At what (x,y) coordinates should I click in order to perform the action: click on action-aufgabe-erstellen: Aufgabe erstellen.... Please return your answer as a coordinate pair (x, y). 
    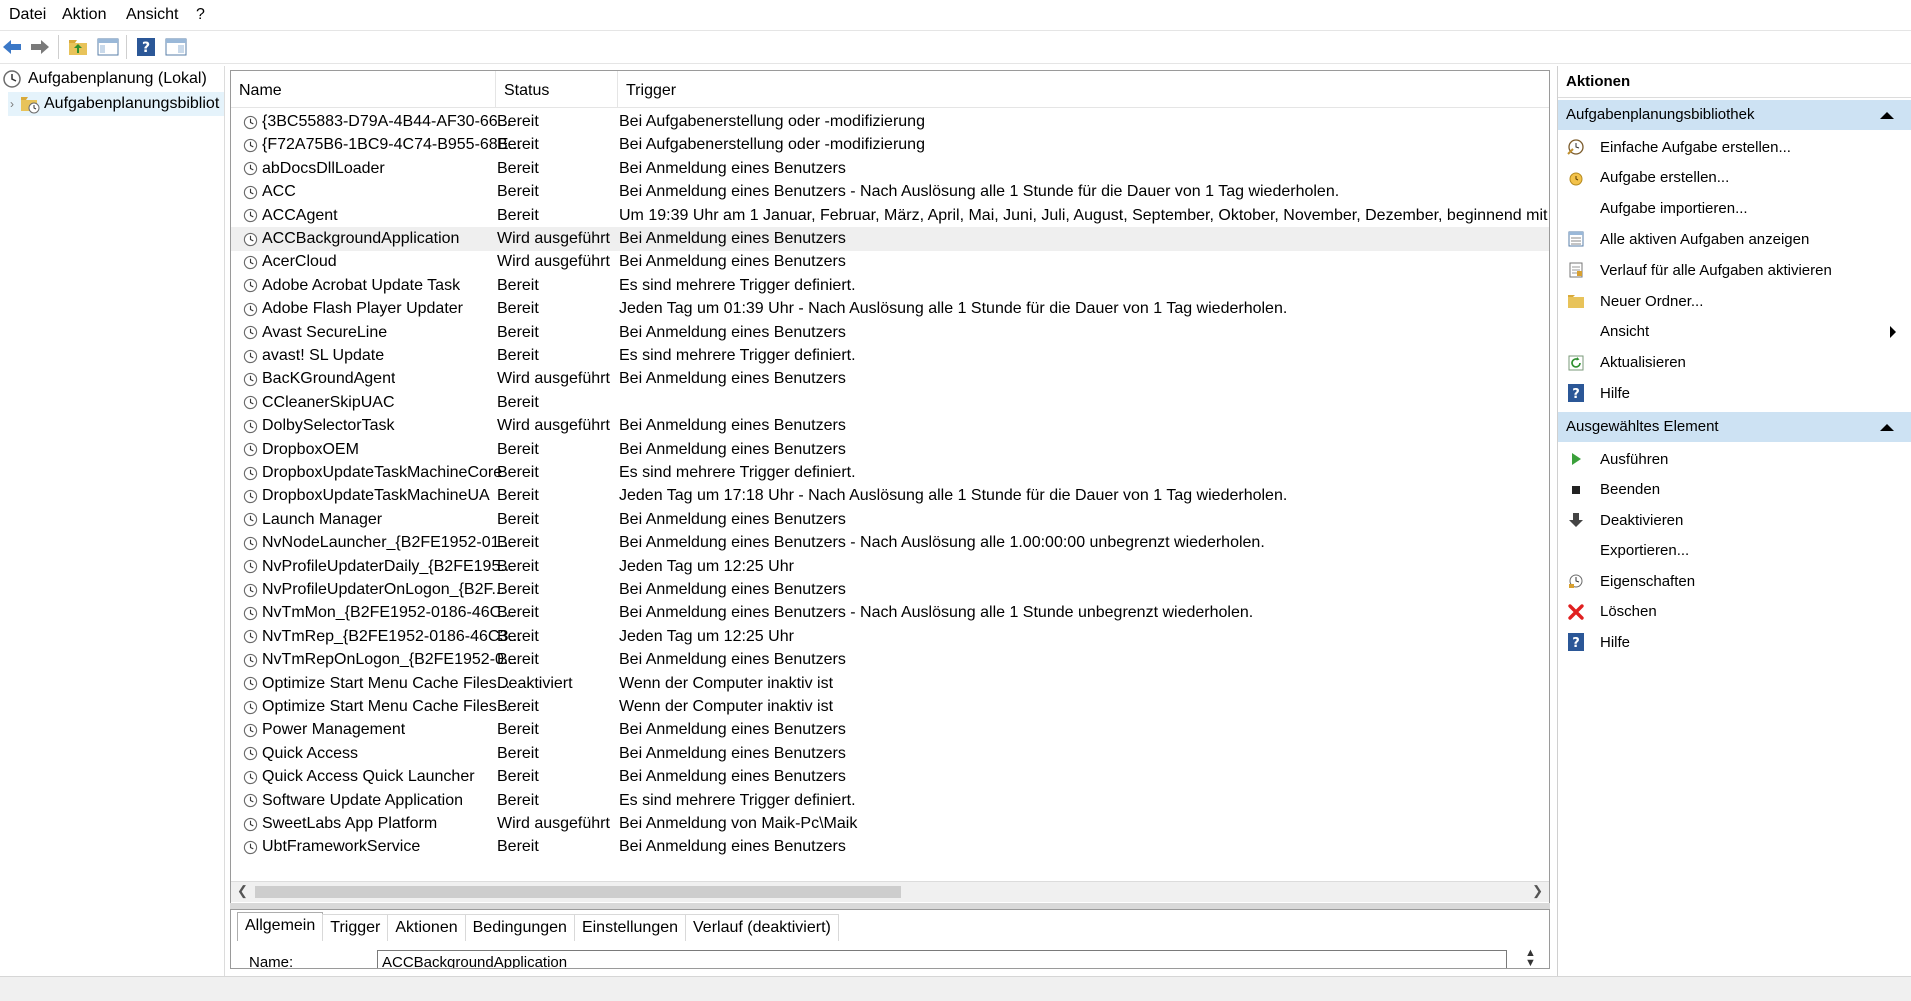
    Looking at the image, I should click on (1734, 178).